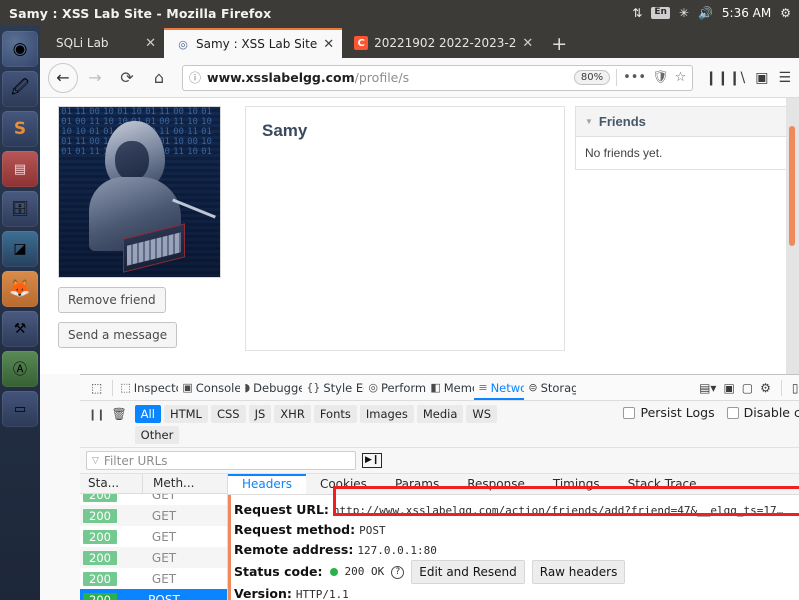  What do you see at coordinates (634, 77) in the screenshot?
I see `page-actions-icon: •••` at bounding box center [634, 77].